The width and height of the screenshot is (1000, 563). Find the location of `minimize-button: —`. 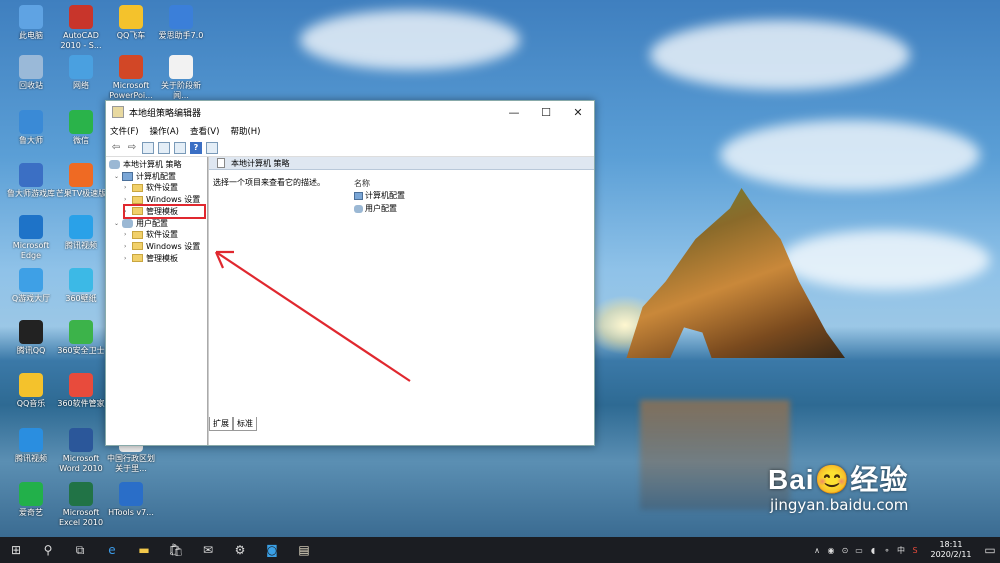

minimize-button: — is located at coordinates (514, 112).